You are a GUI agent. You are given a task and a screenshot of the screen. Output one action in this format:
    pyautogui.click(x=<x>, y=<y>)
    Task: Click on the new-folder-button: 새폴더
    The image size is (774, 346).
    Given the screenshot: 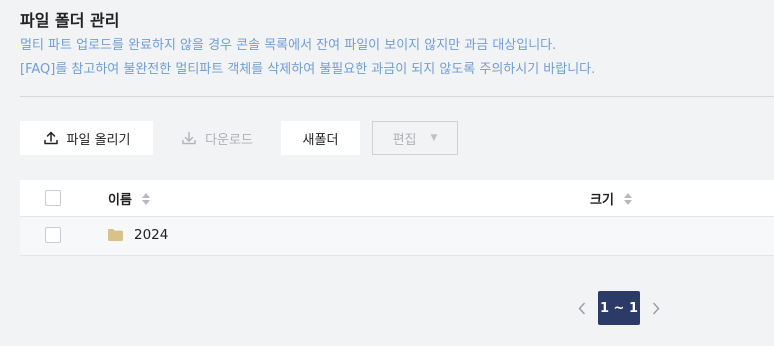 What is the action you would take?
    pyautogui.click(x=320, y=138)
    